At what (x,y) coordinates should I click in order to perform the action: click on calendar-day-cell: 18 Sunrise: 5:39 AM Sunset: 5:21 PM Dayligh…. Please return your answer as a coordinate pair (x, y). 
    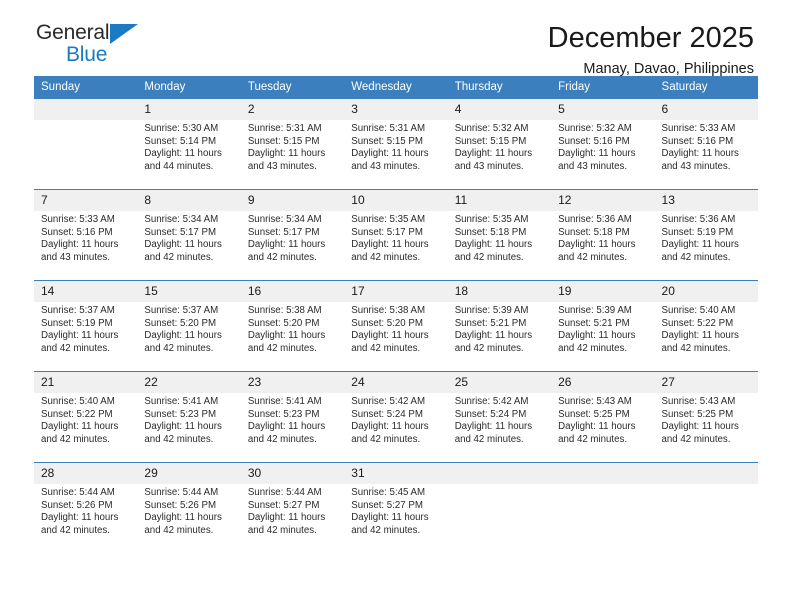
    Looking at the image, I should click on (499, 326).